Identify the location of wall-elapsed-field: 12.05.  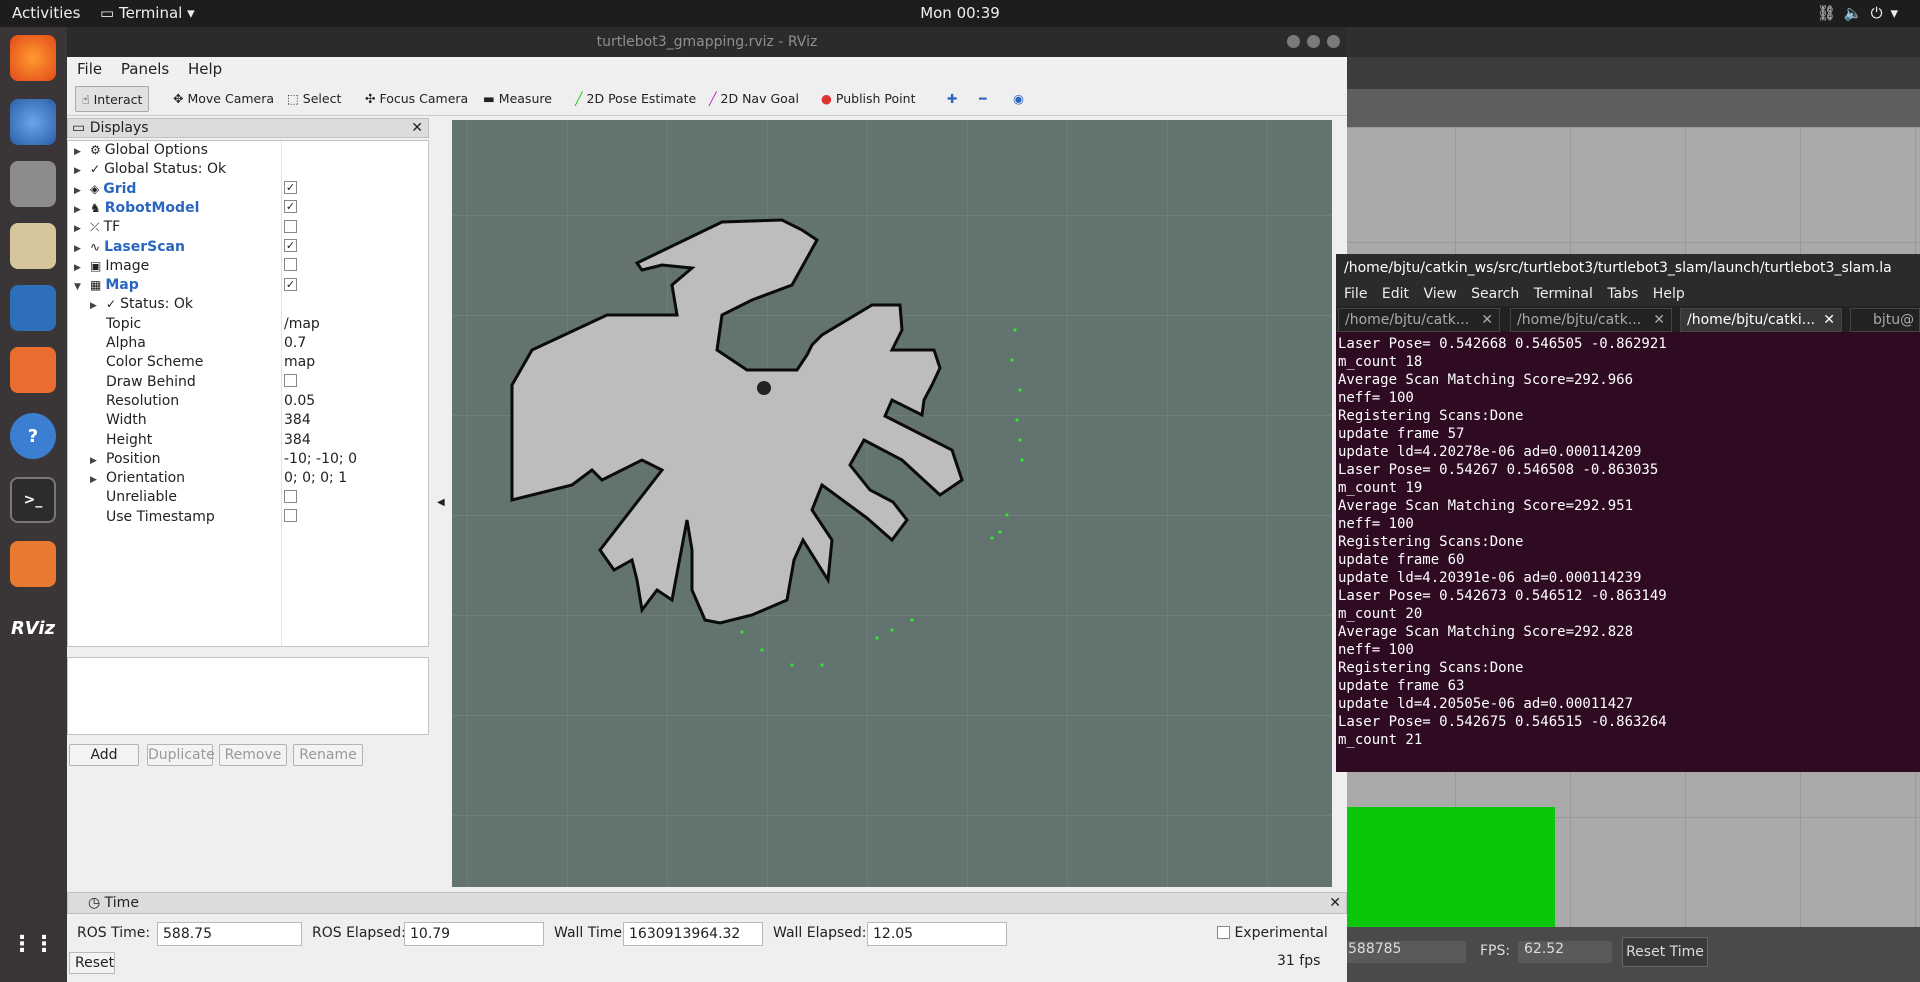
(937, 934).